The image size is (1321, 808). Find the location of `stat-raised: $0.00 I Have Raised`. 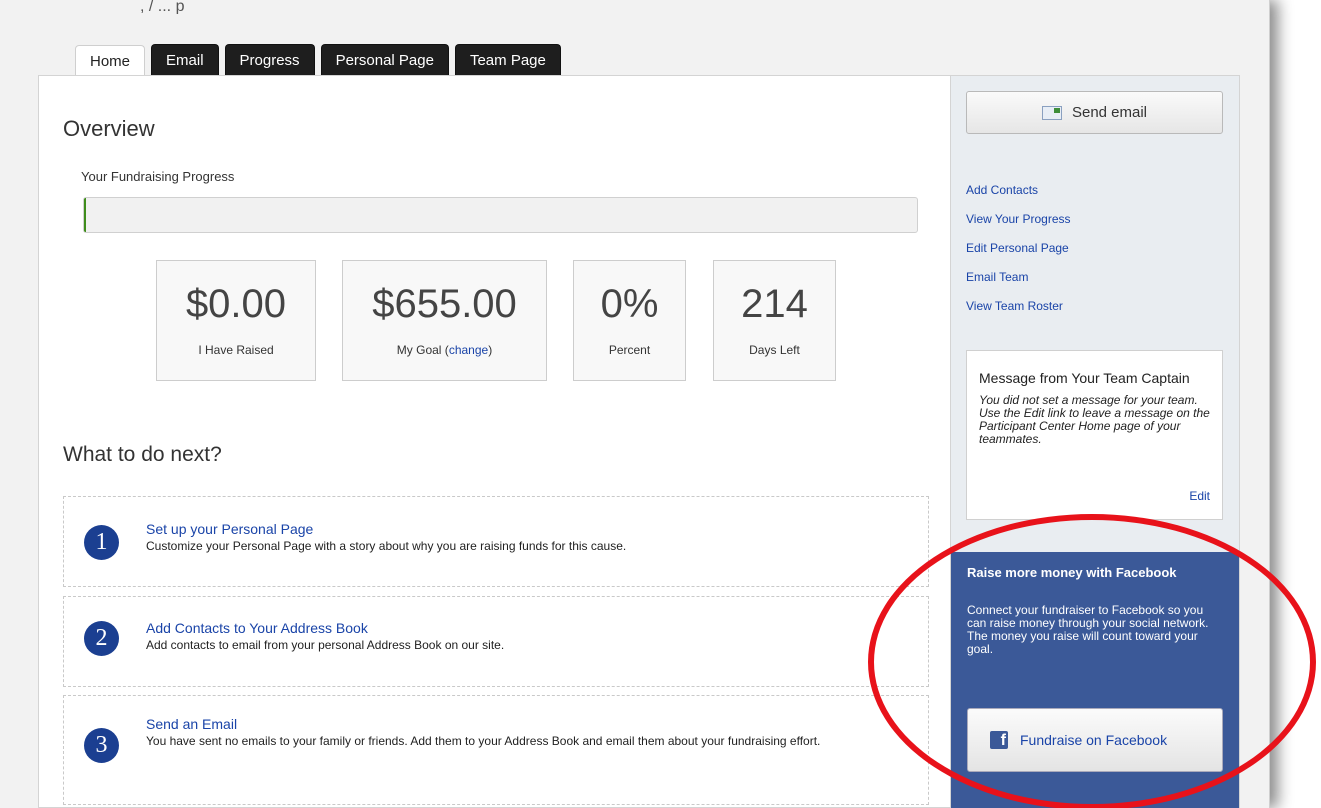

stat-raised: $0.00 I Have Raised is located at coordinates (236, 320).